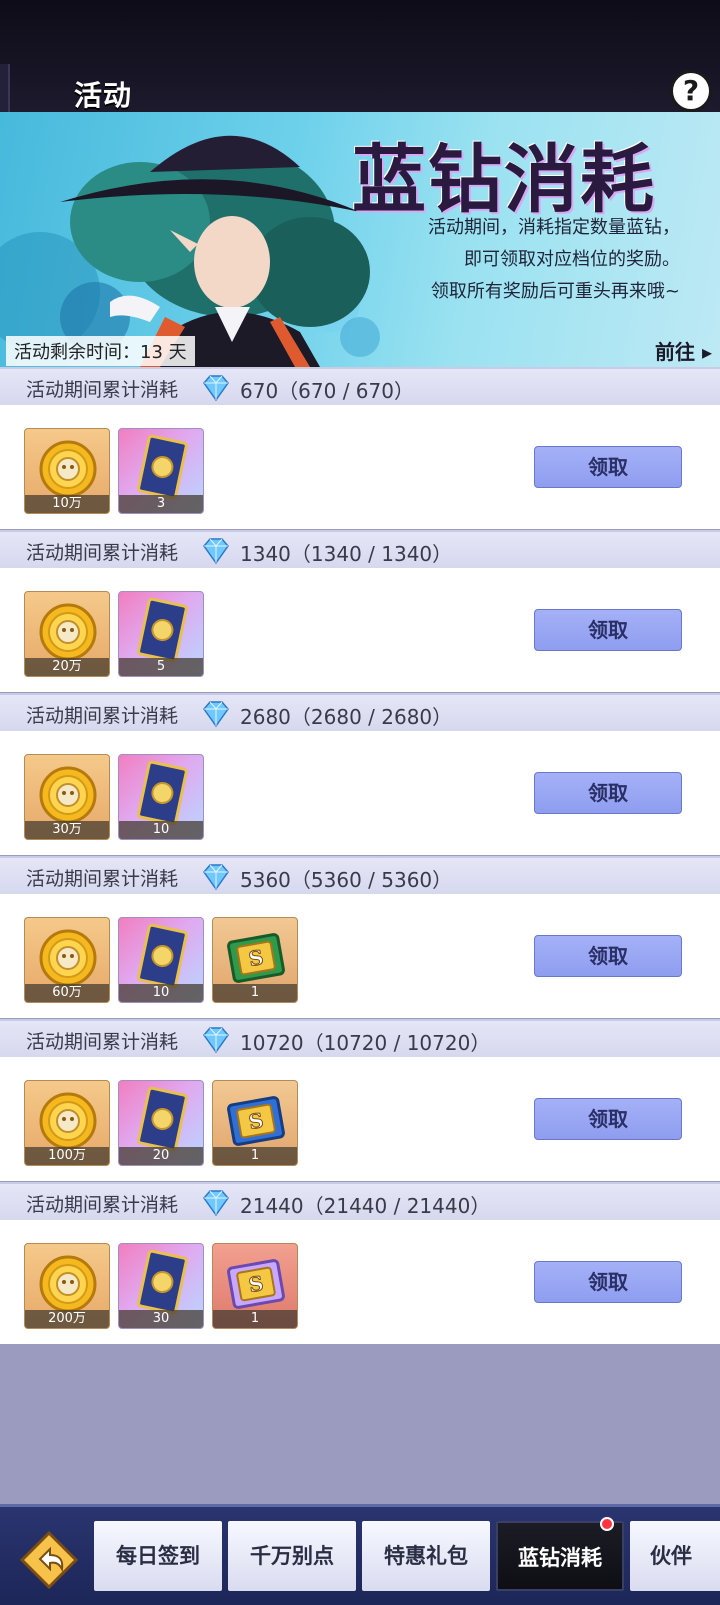 This screenshot has height=1605, width=720. What do you see at coordinates (360, 1554) in the screenshot?
I see `bottom-tab-bar: 每日签到 千万别点 特惠礼包 蓝钻消耗 伙伴` at bounding box center [360, 1554].